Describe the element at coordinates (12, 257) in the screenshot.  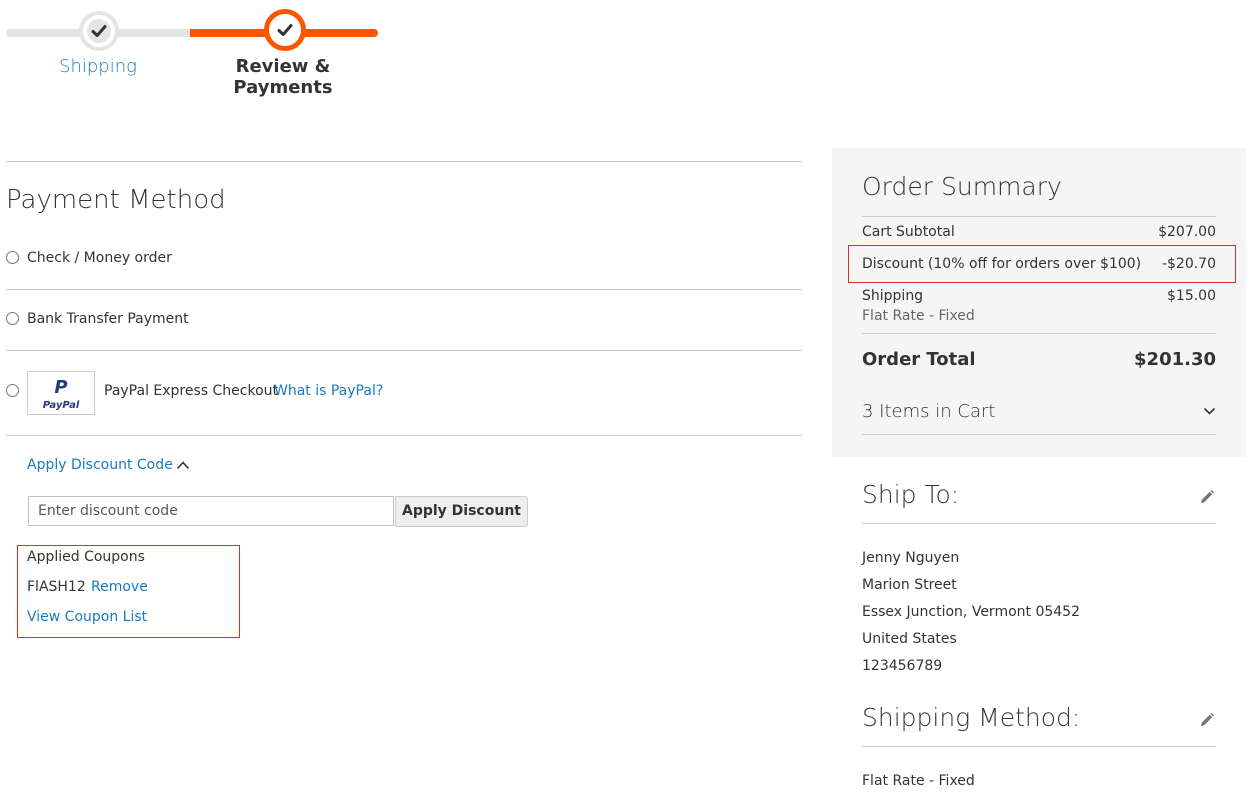
I see `radio-check-money-order` at that location.